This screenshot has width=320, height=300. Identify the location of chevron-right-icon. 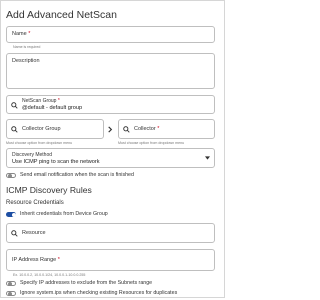
(110, 129).